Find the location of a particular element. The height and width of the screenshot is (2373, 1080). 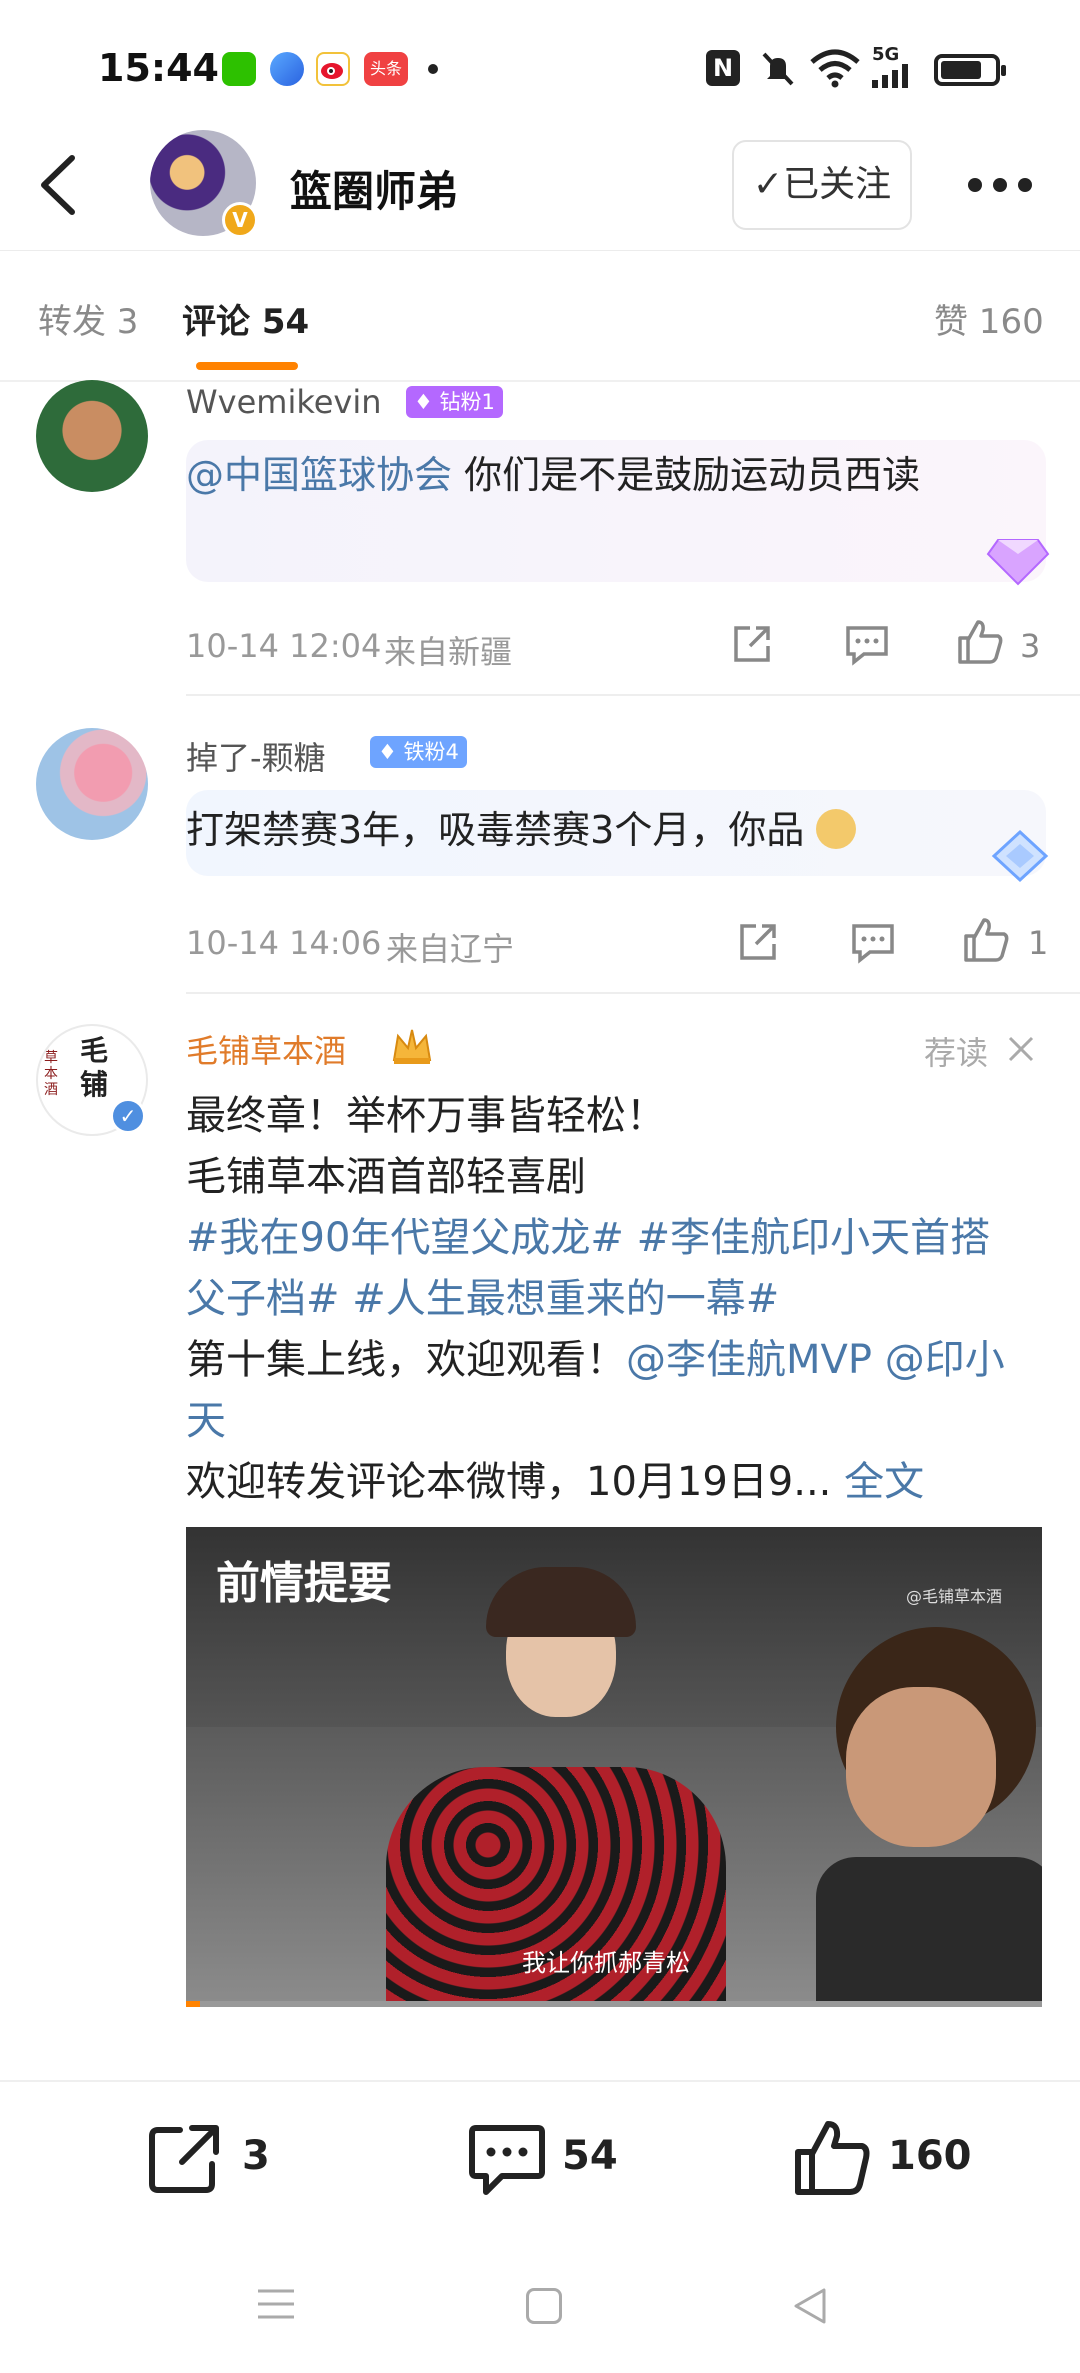

like-count: 160 is located at coordinates (930, 2156).